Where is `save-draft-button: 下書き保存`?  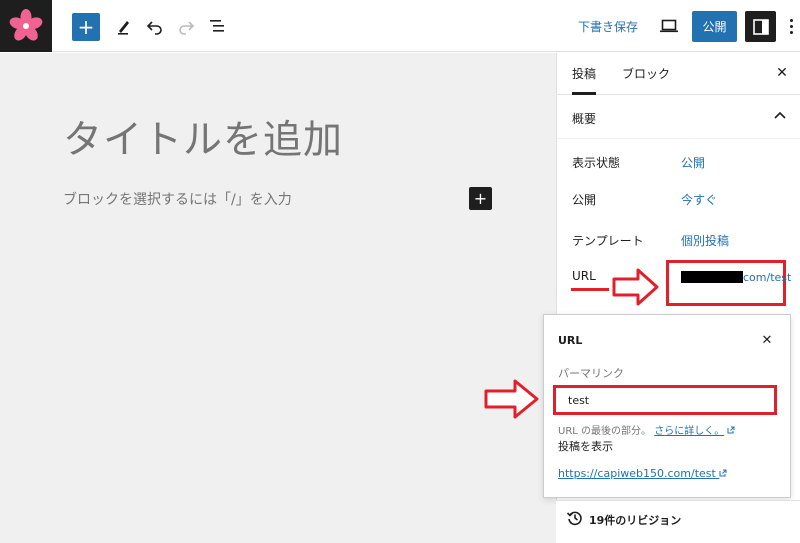 save-draft-button: 下書き保存 is located at coordinates (608, 26).